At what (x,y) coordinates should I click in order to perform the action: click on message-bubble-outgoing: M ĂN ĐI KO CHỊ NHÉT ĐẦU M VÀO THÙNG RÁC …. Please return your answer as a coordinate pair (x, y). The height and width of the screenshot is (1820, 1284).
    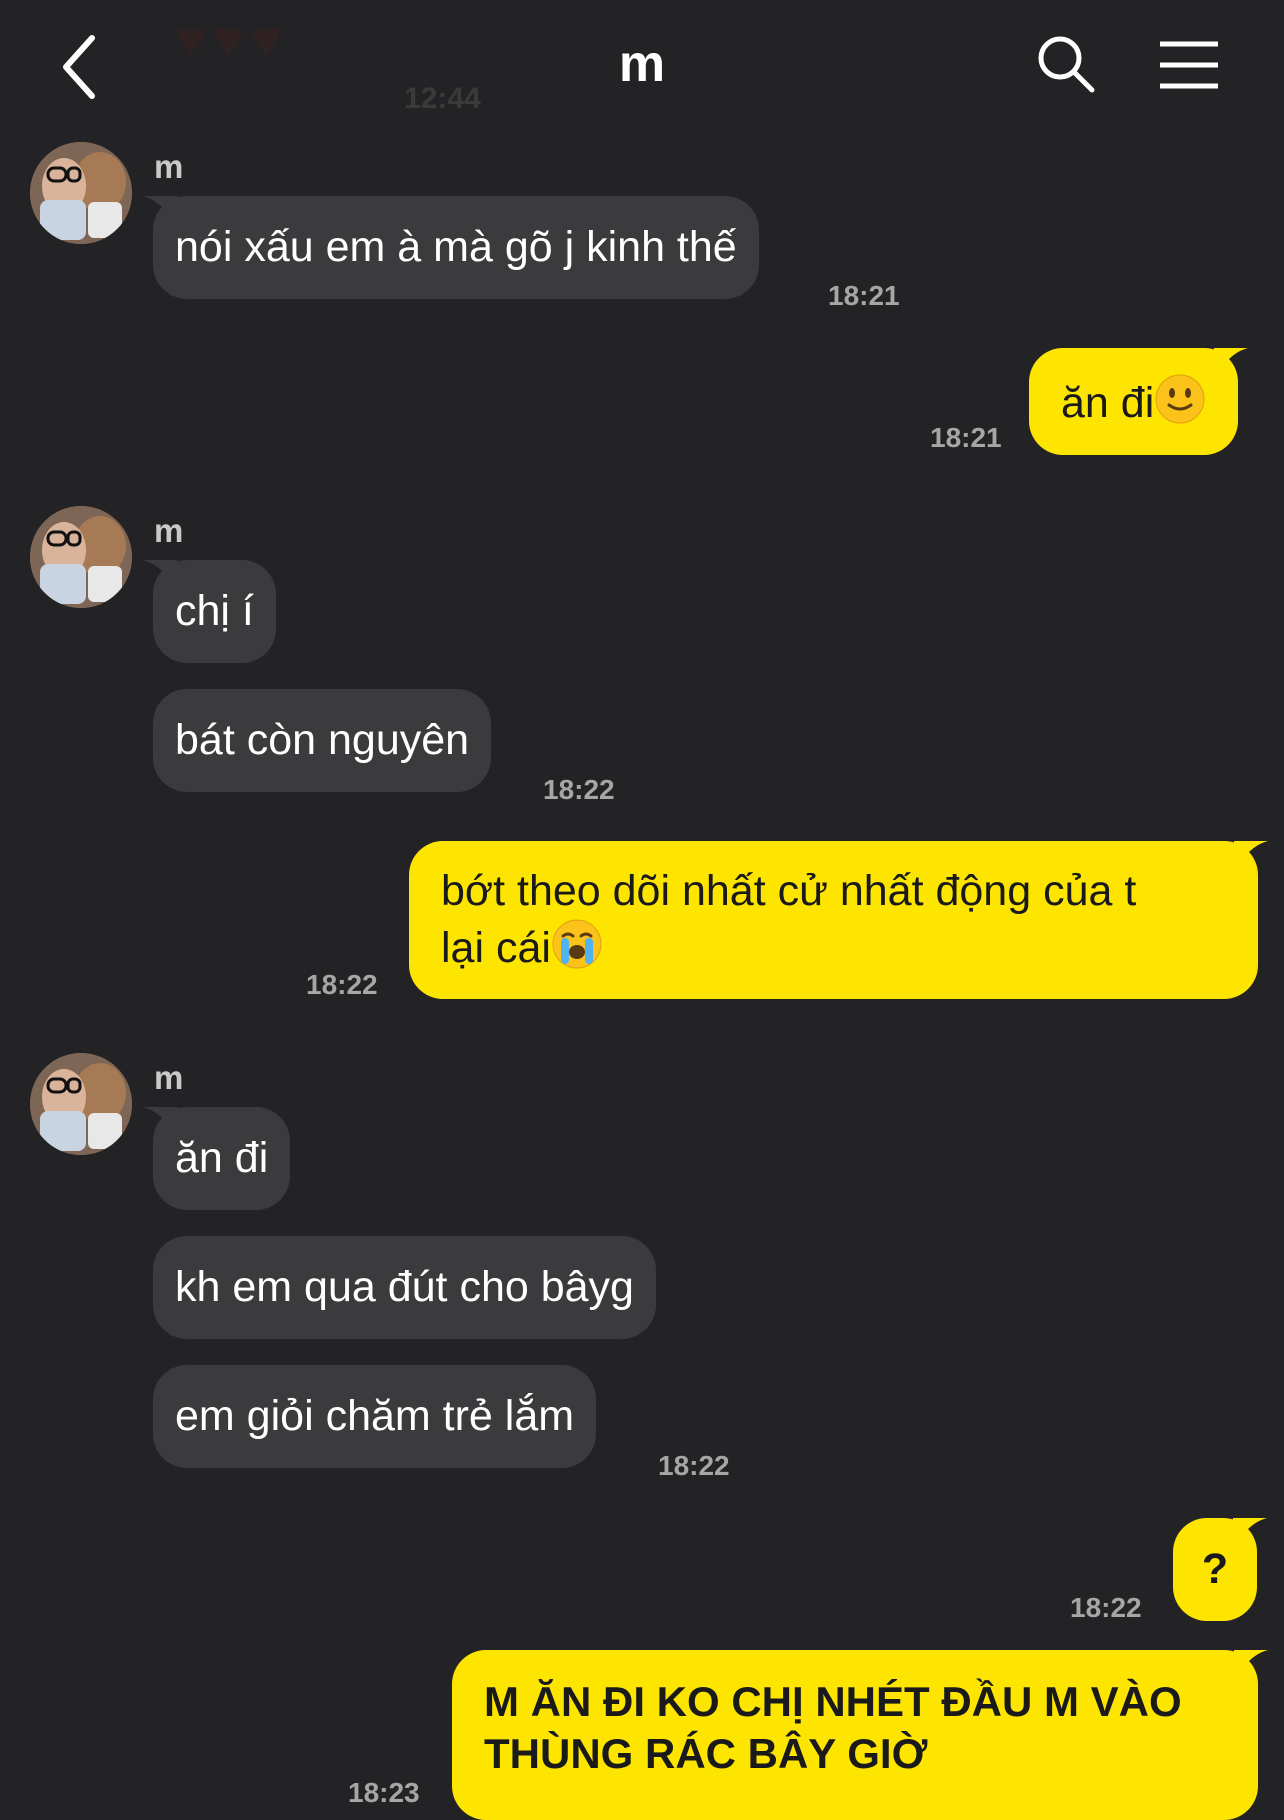
    Looking at the image, I should click on (860, 1735).